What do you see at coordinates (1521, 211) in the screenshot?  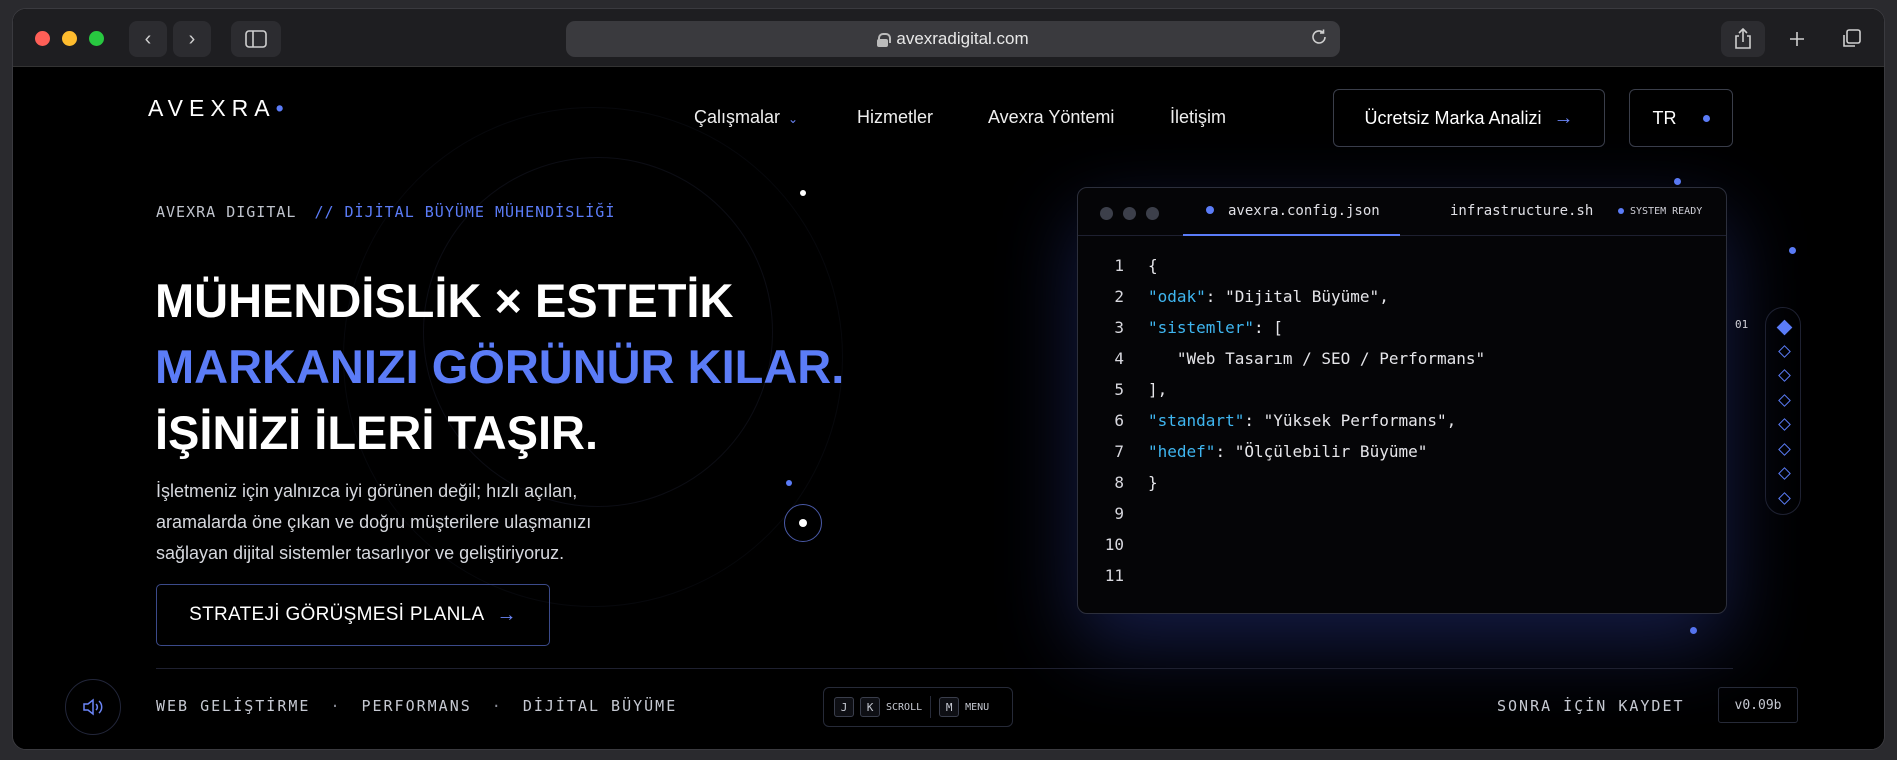 I see `tab-infrastructure: infrastructure.sh` at bounding box center [1521, 211].